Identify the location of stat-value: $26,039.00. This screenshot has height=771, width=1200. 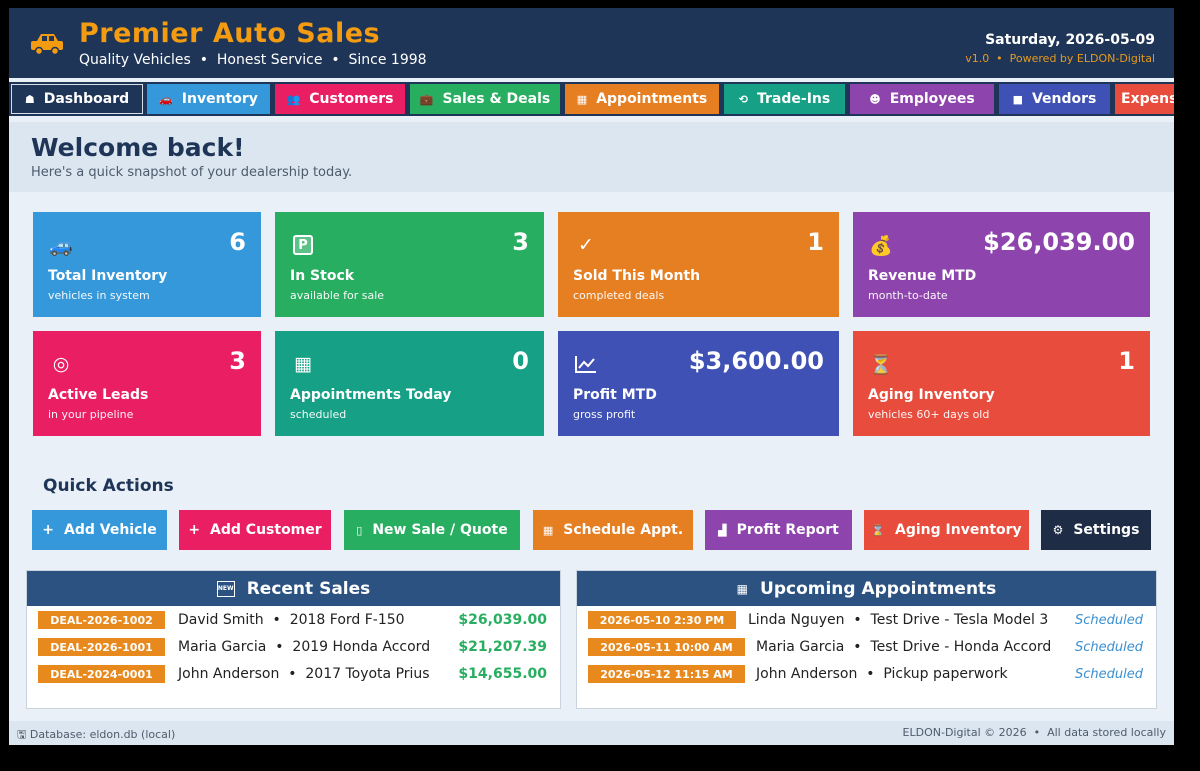
(1059, 242).